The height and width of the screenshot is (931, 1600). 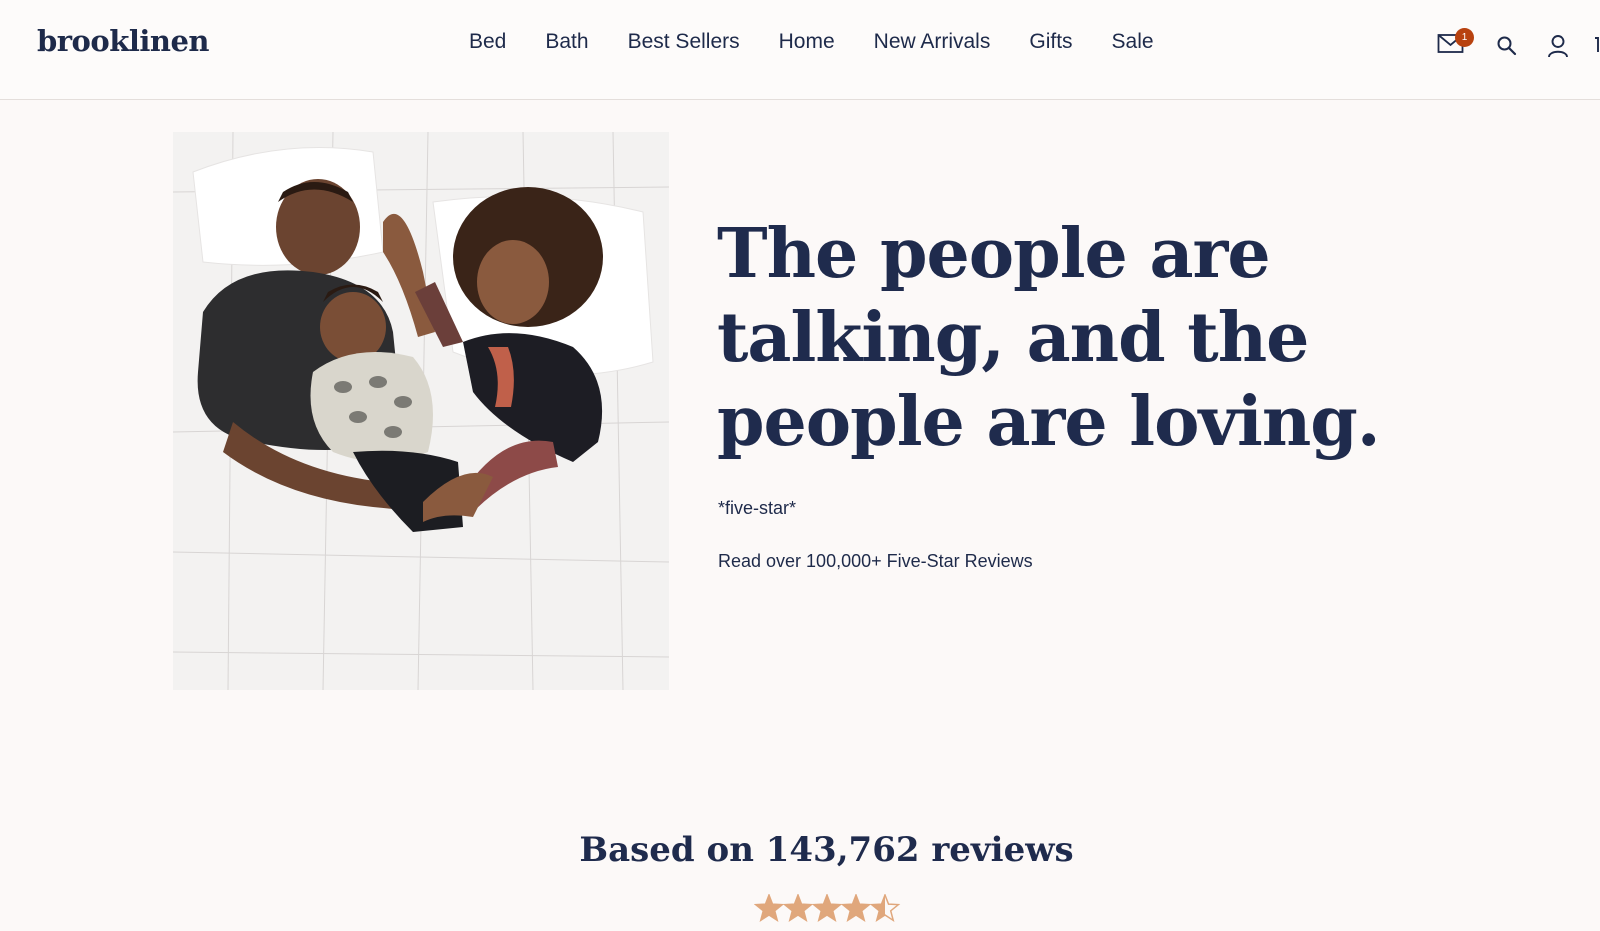 What do you see at coordinates (1558, 48) in the screenshot?
I see `account-icon` at bounding box center [1558, 48].